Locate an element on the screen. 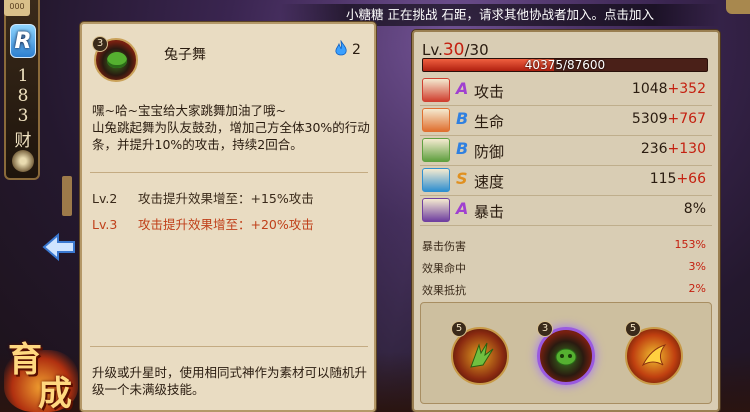 This screenshot has width=750, height=412. skill-level-badge: 3 is located at coordinates (100, 44).